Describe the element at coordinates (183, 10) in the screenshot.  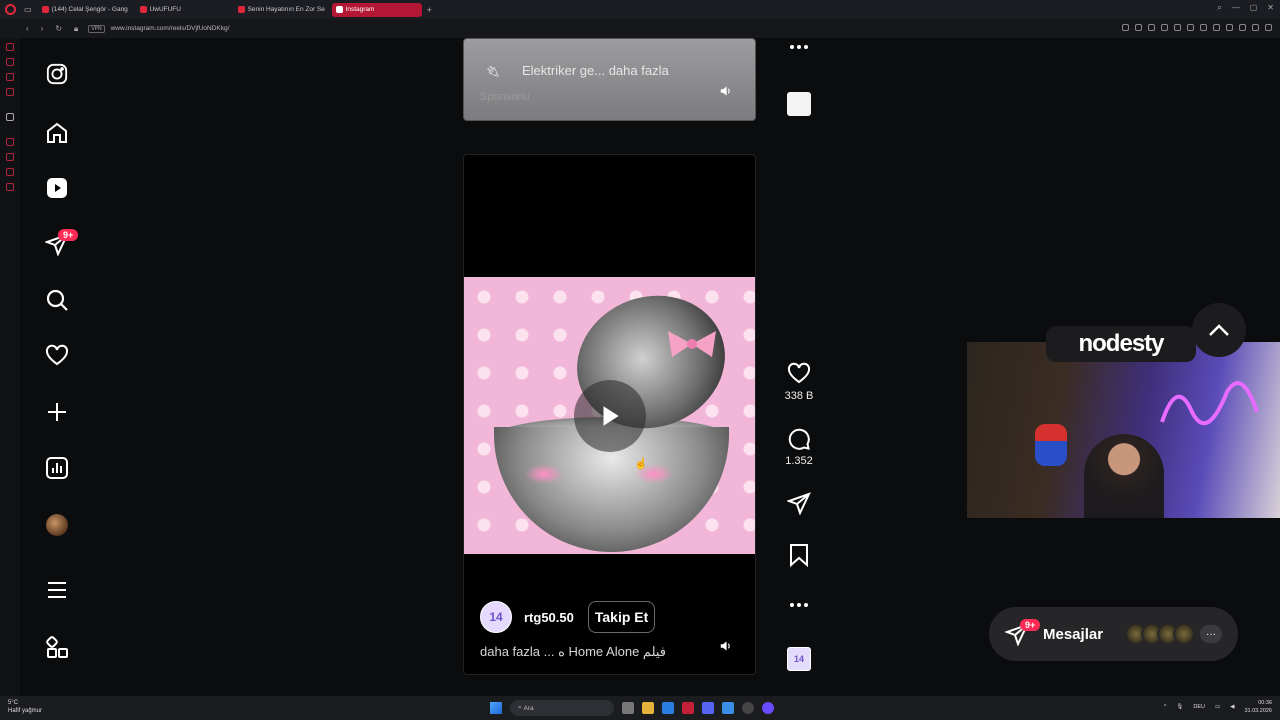
I see `tab-uwufufu: UwUFUFU` at that location.